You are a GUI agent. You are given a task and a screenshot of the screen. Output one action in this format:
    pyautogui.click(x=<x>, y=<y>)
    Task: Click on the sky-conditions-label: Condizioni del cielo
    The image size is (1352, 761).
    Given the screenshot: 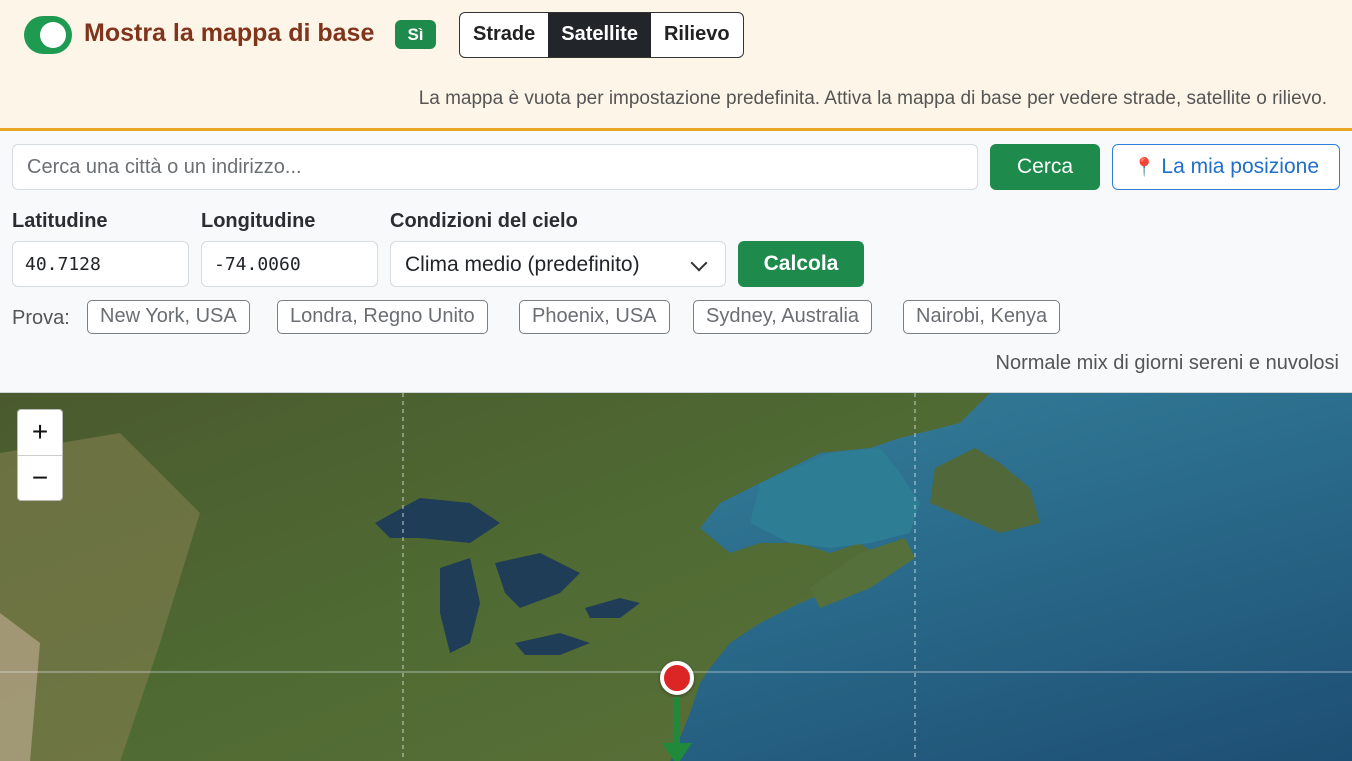 What is the action you would take?
    pyautogui.click(x=484, y=221)
    